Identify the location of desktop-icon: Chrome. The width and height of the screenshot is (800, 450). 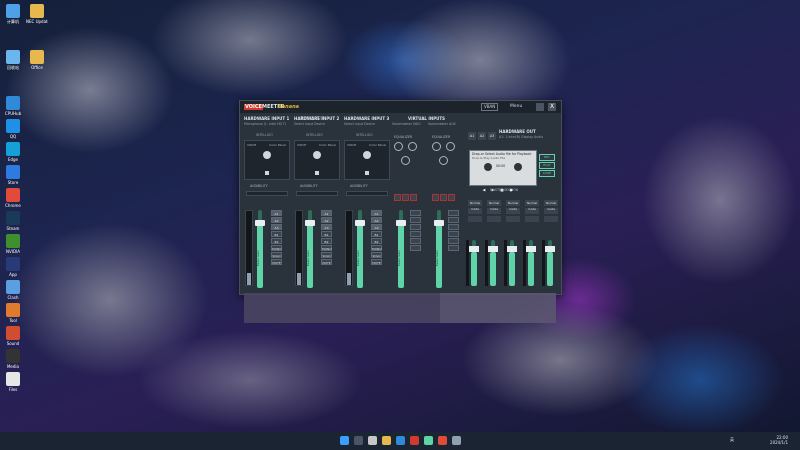
(13, 198).